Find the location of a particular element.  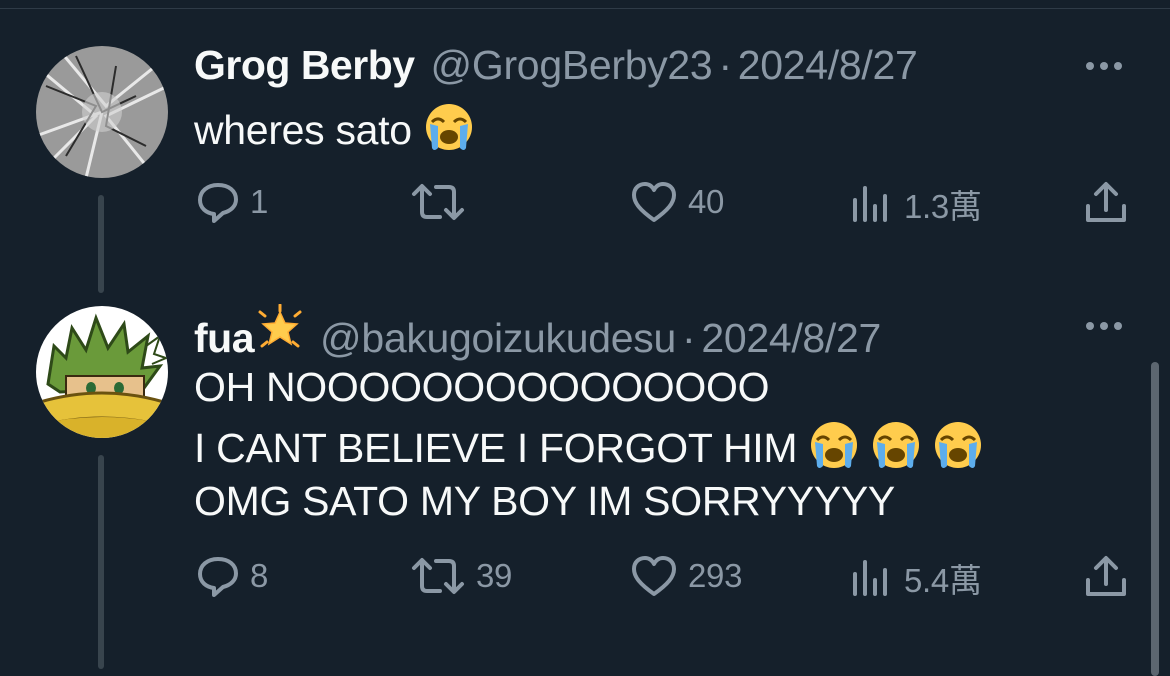

tweet-header: Grog Berby @GrogBerby23 · 2024/8/27 is located at coordinates (556, 65).